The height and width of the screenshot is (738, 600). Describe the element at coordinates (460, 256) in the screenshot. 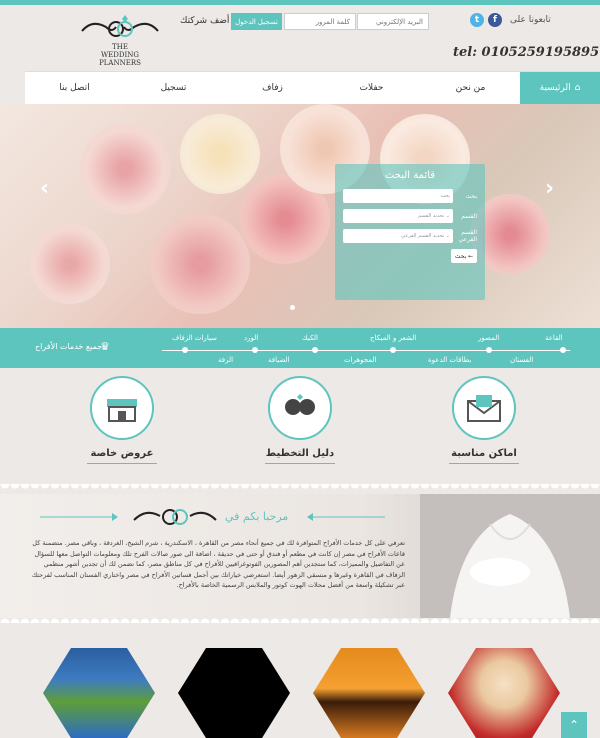

I see `search-button-label: بحث` at that location.